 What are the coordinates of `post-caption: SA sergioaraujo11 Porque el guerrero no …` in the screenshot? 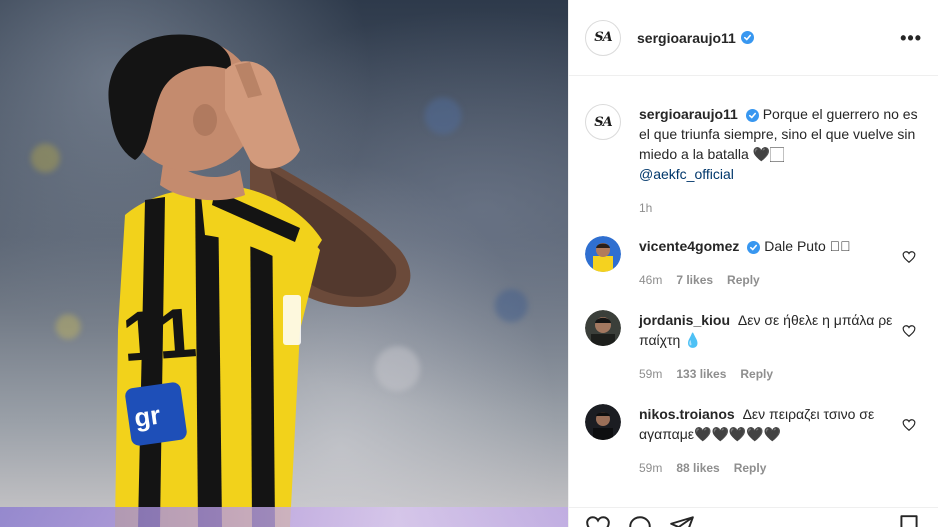 It's located at (753, 147).